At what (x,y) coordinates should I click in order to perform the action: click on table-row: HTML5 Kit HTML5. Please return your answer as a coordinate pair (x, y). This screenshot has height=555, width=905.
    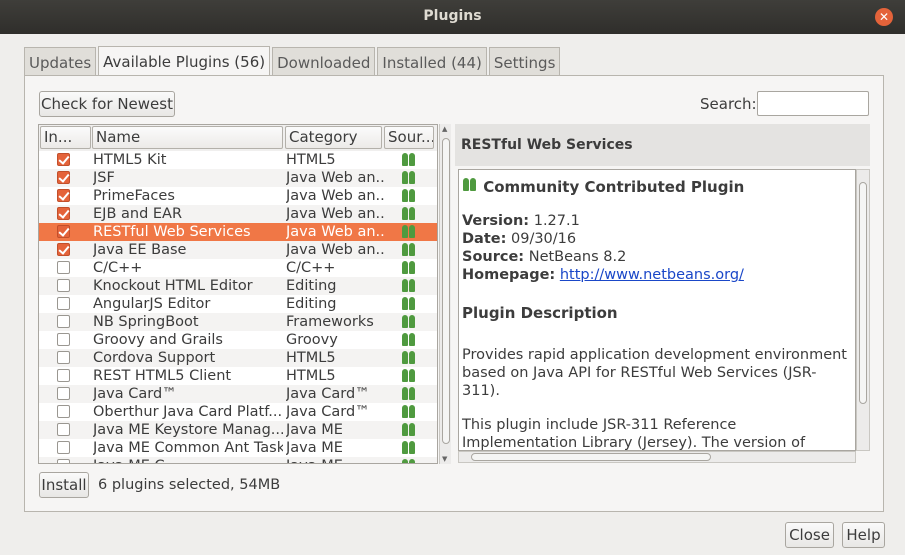
    Looking at the image, I should click on (238, 160).